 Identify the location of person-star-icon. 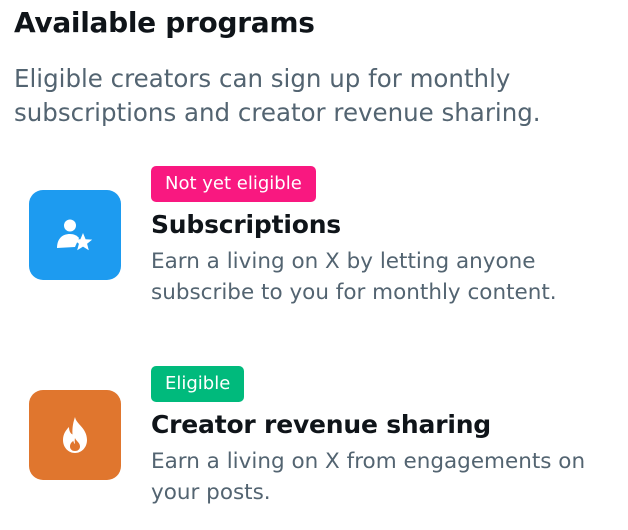
(75, 235).